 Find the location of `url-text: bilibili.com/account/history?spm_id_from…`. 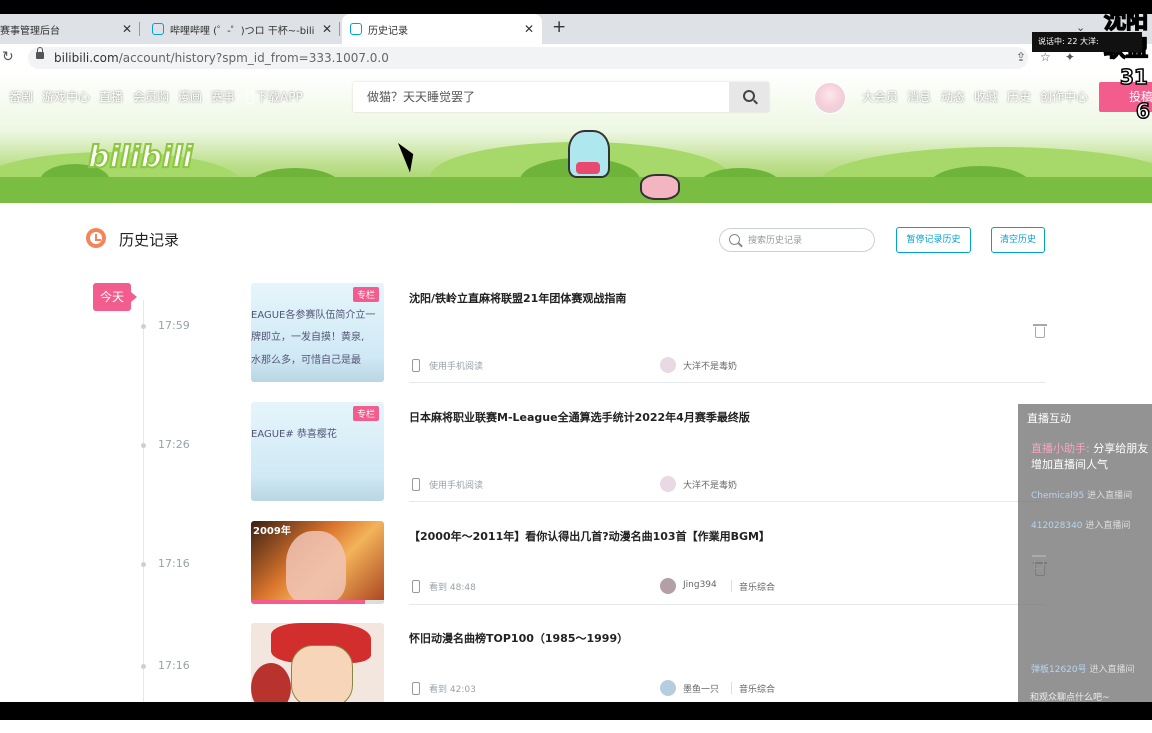

url-text: bilibili.com/account/history?spm_id_from… is located at coordinates (221, 58).